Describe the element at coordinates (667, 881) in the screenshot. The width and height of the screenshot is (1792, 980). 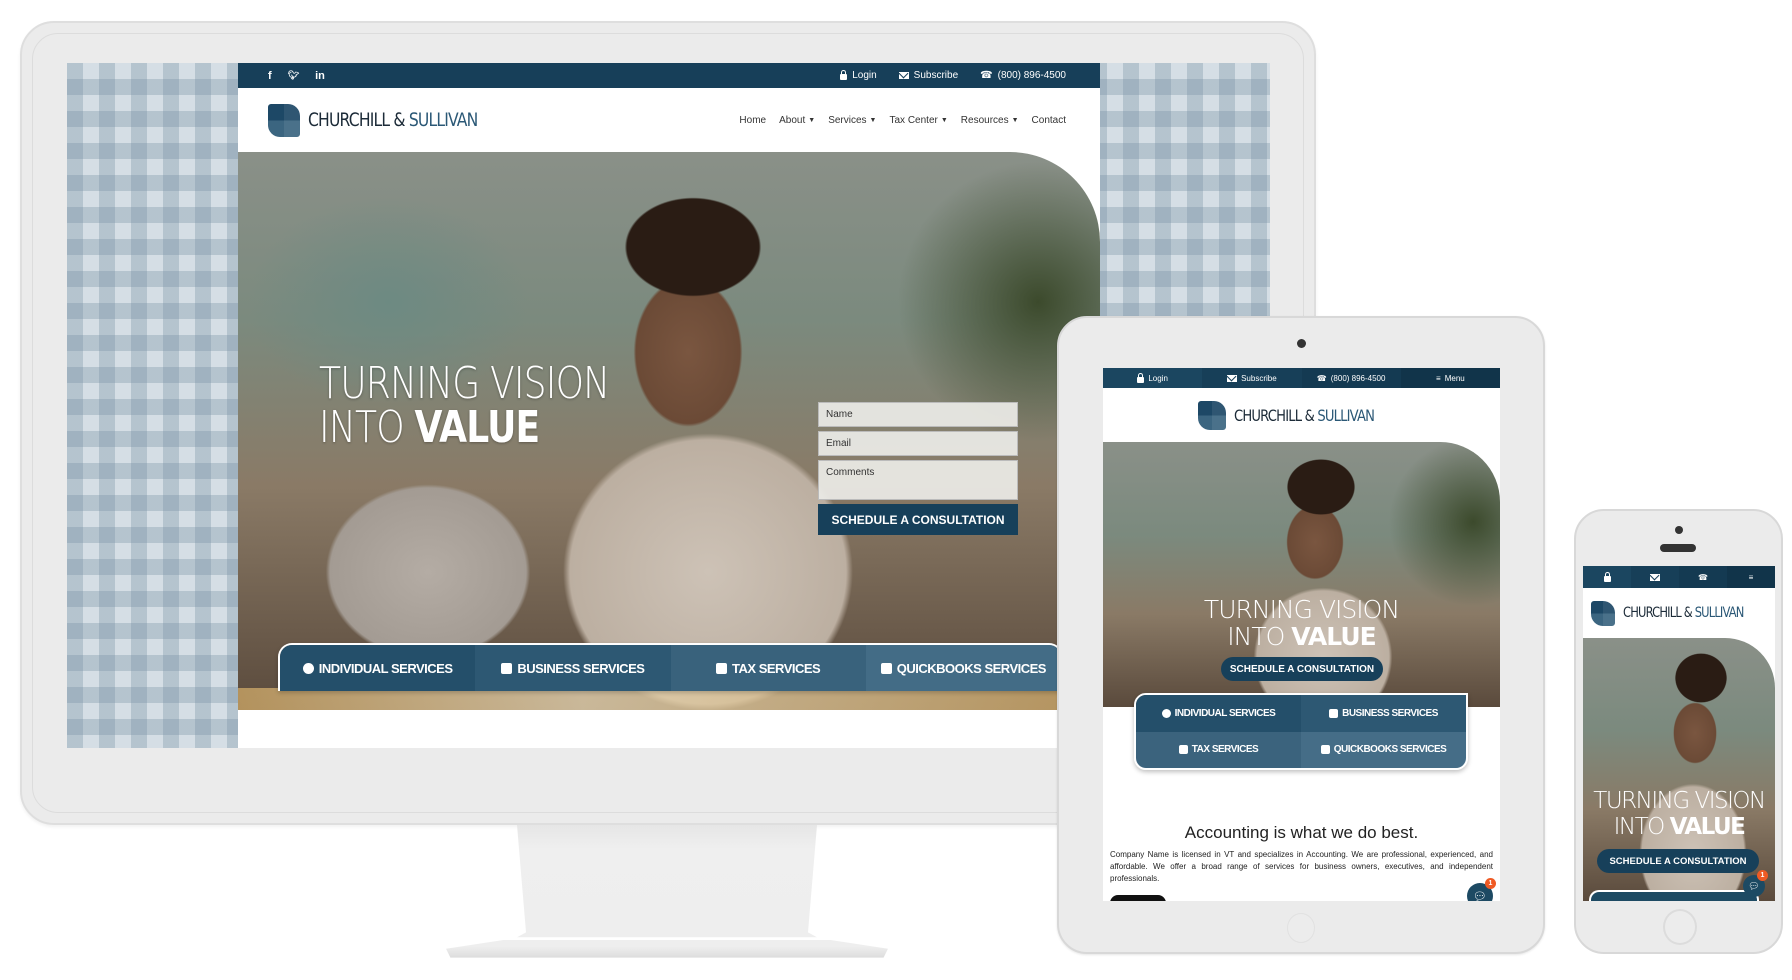
I see `monitor-stand` at that location.